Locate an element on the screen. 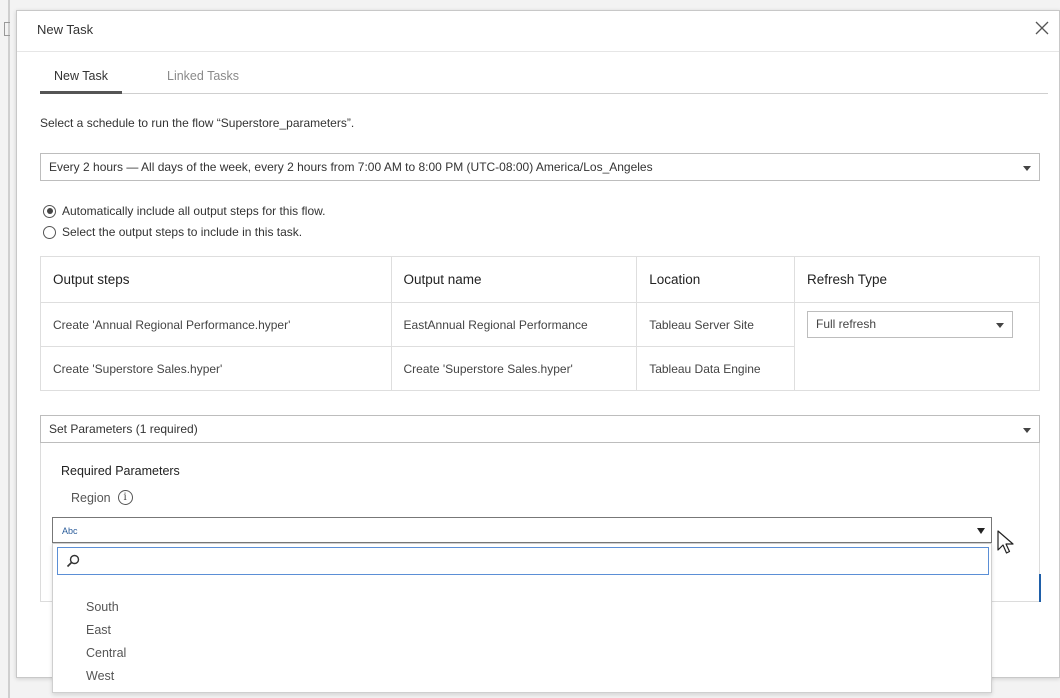  required-parameters-title: Required Parameters is located at coordinates (120, 471).